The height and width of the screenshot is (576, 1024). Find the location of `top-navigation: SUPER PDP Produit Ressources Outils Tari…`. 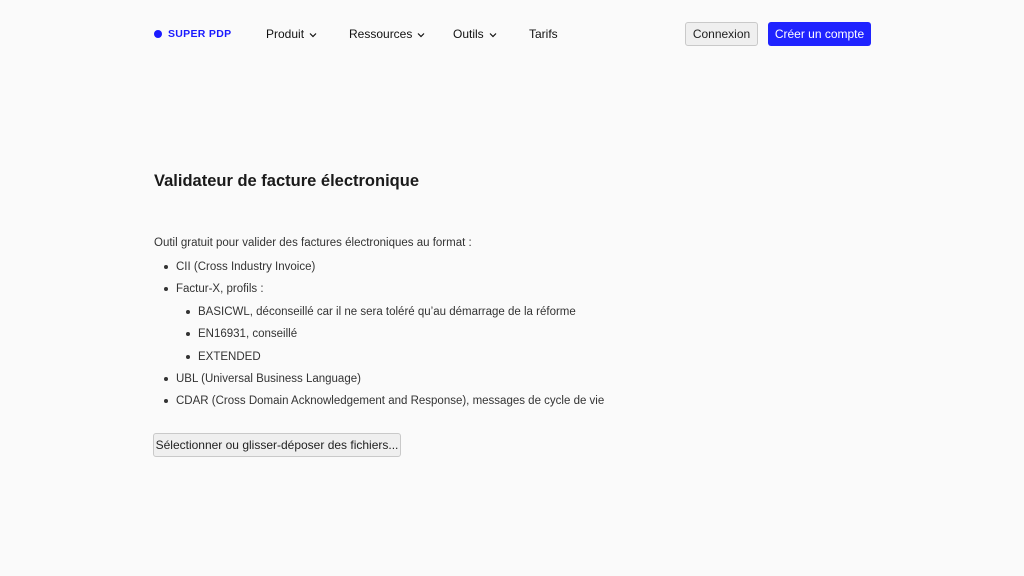

top-navigation: SUPER PDP Produit Ressources Outils Tari… is located at coordinates (512, 34).